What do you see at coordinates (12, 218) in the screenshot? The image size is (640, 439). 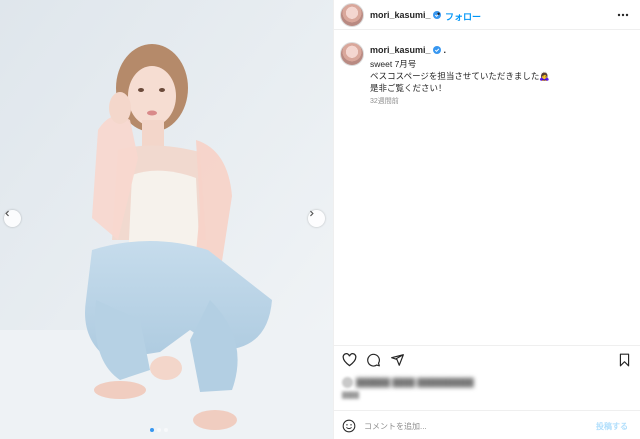 I see `previous-slide-button` at bounding box center [12, 218].